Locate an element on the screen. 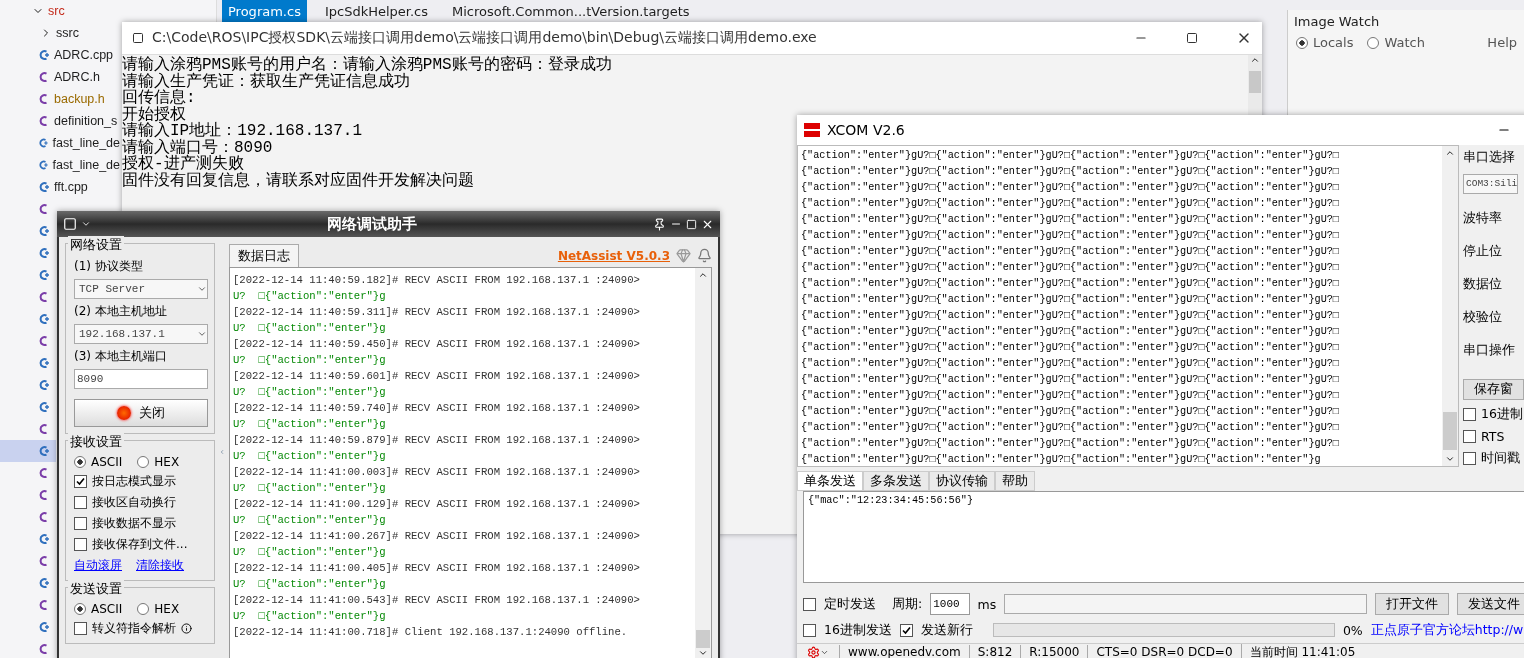  period-field: 1000 is located at coordinates (950, 604).